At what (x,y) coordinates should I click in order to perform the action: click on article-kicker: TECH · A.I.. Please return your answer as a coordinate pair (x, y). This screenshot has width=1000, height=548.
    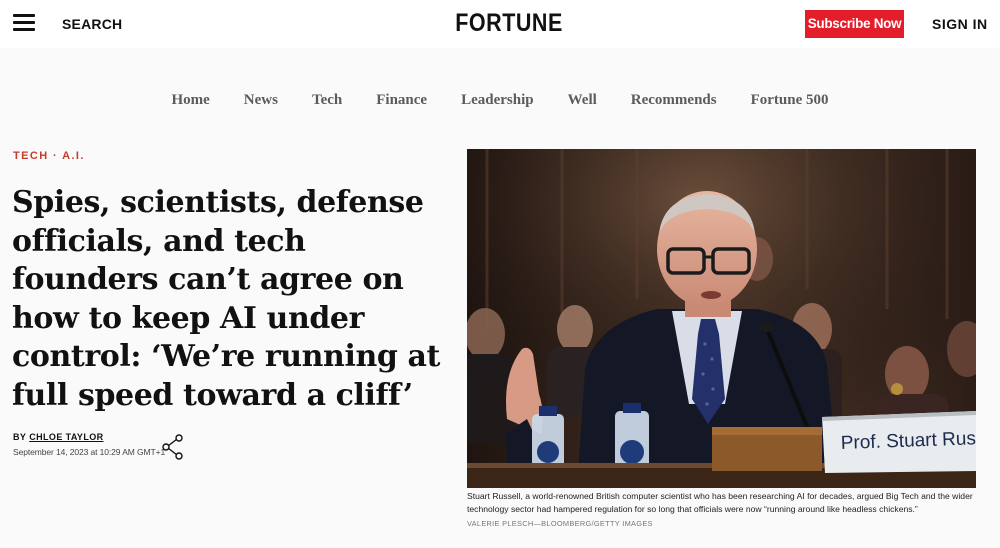
    Looking at the image, I should click on (49, 156).